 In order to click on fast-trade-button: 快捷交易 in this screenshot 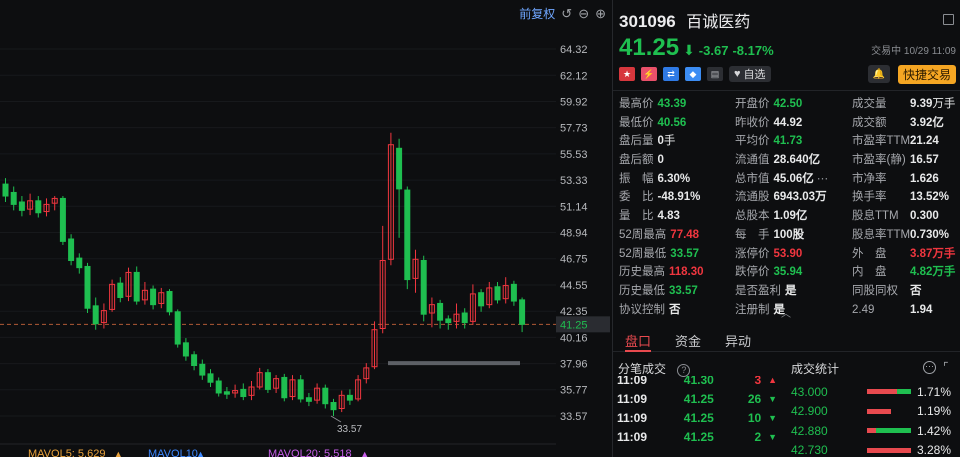, I will do `click(926, 74)`.